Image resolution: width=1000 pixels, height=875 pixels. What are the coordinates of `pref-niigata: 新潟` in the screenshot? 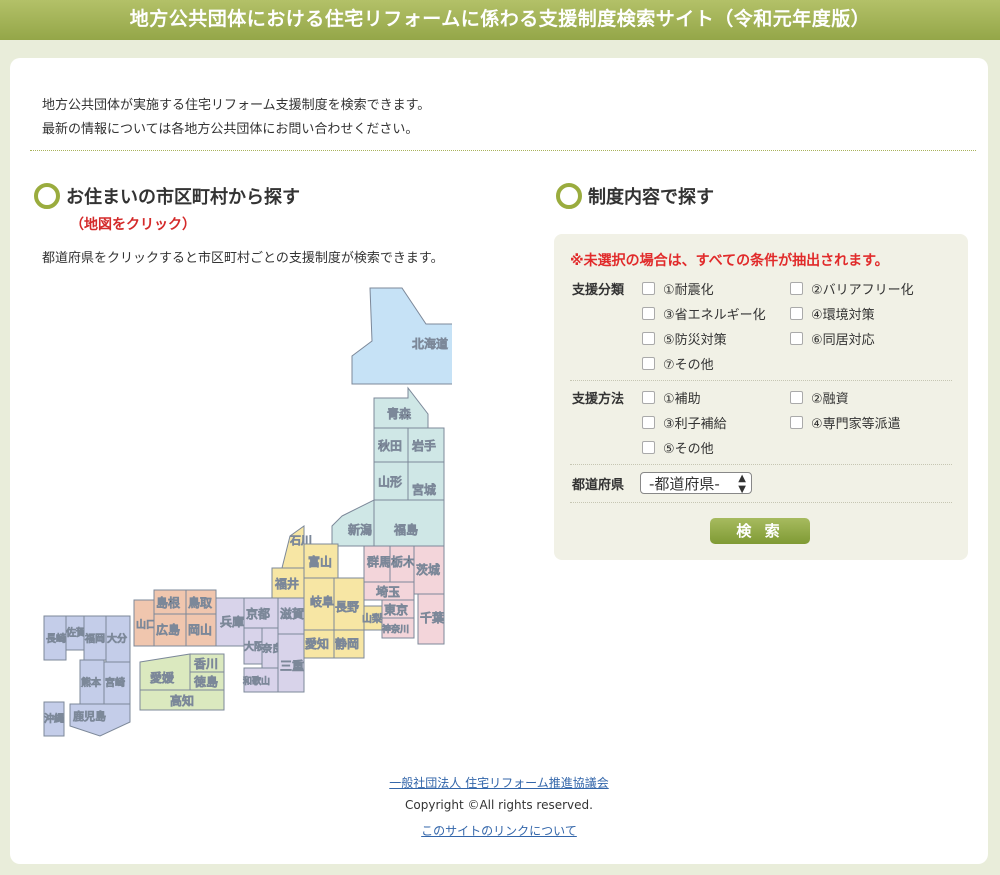 It's located at (353, 523).